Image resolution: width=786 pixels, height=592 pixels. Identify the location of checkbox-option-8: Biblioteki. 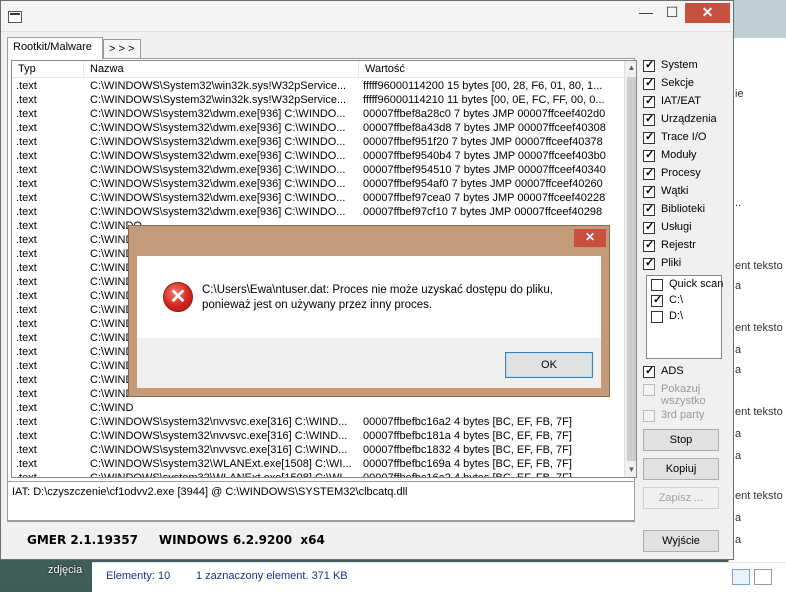
(687, 210).